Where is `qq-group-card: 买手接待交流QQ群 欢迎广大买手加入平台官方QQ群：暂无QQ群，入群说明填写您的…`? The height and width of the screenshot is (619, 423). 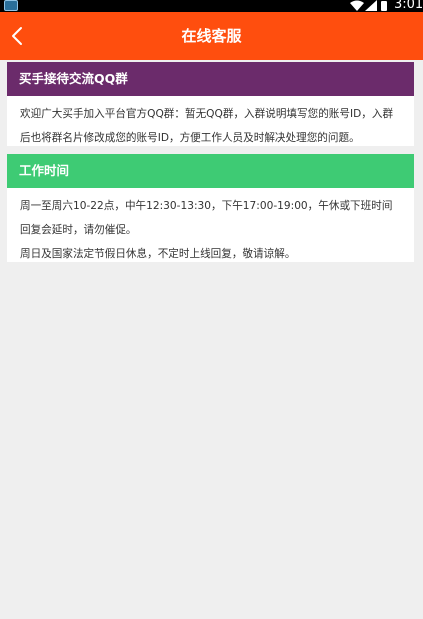
qq-group-card: 买手接待交流QQ群 欢迎广大买手加入平台官方QQ群：暂无QQ群，入群说明填写您的… is located at coordinates (210, 104).